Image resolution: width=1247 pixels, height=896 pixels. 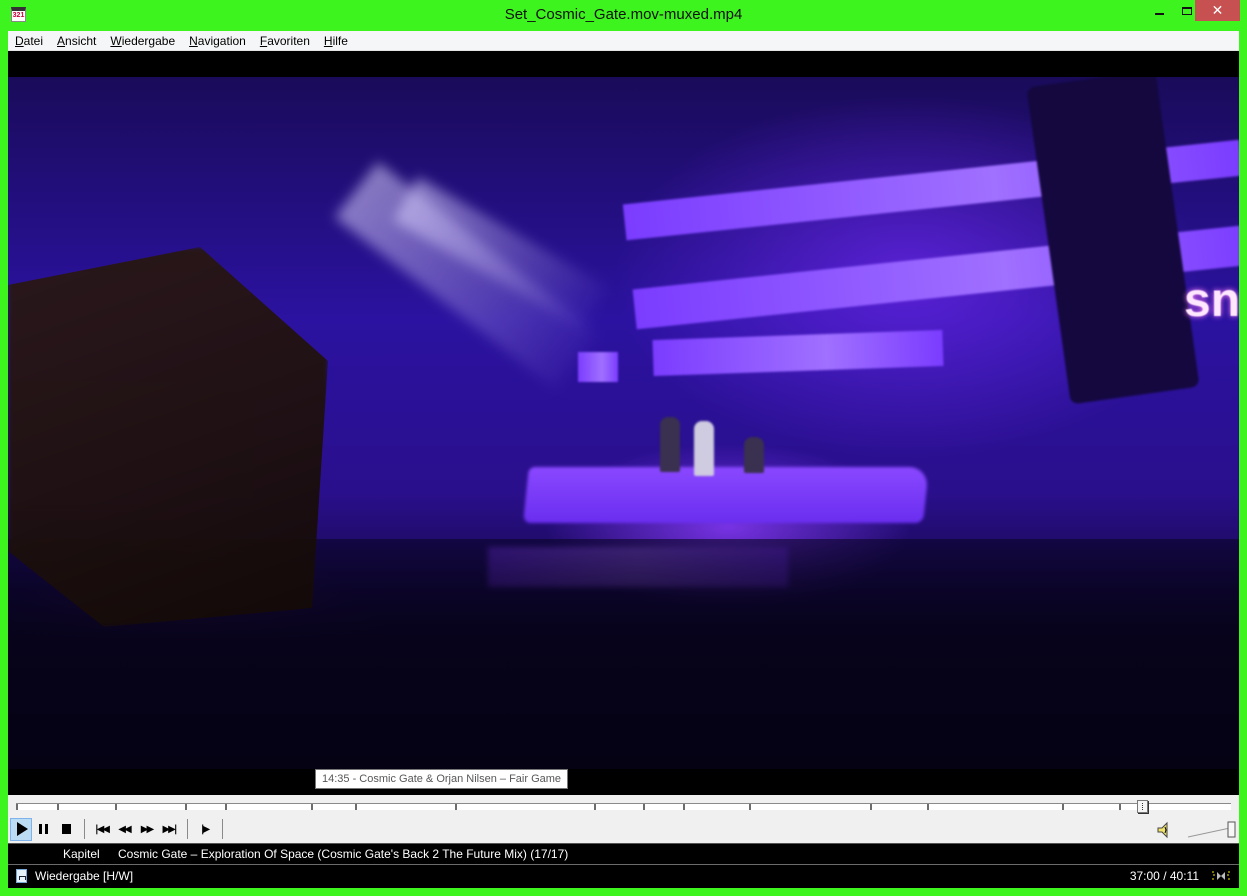 What do you see at coordinates (1164, 876) in the screenshot?
I see `time-display: 37:00 / 40:11` at bounding box center [1164, 876].